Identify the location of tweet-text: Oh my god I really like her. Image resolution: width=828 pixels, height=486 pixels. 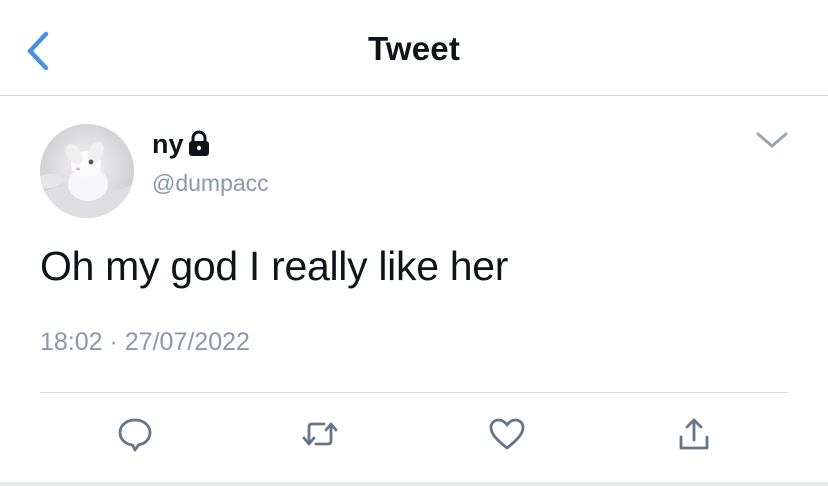
(274, 266).